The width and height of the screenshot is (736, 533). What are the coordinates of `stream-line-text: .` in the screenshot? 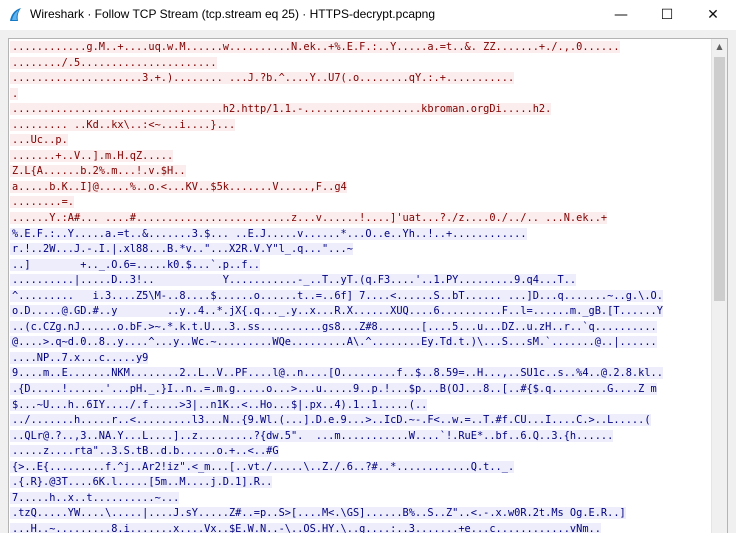 It's located at (14, 93).